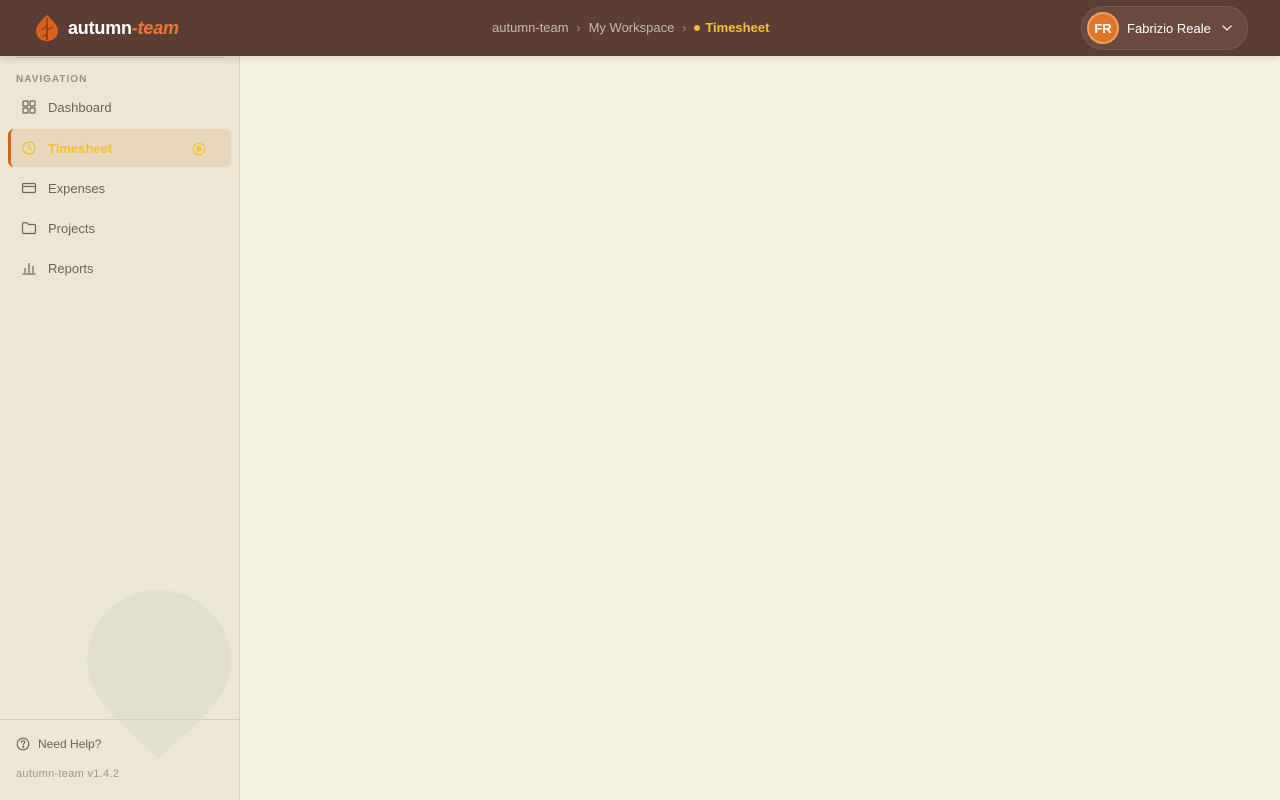 This screenshot has height=800, width=1280. Describe the element at coordinates (68, 774) in the screenshot. I see `version-label: autumn-team v1.4.2` at that location.